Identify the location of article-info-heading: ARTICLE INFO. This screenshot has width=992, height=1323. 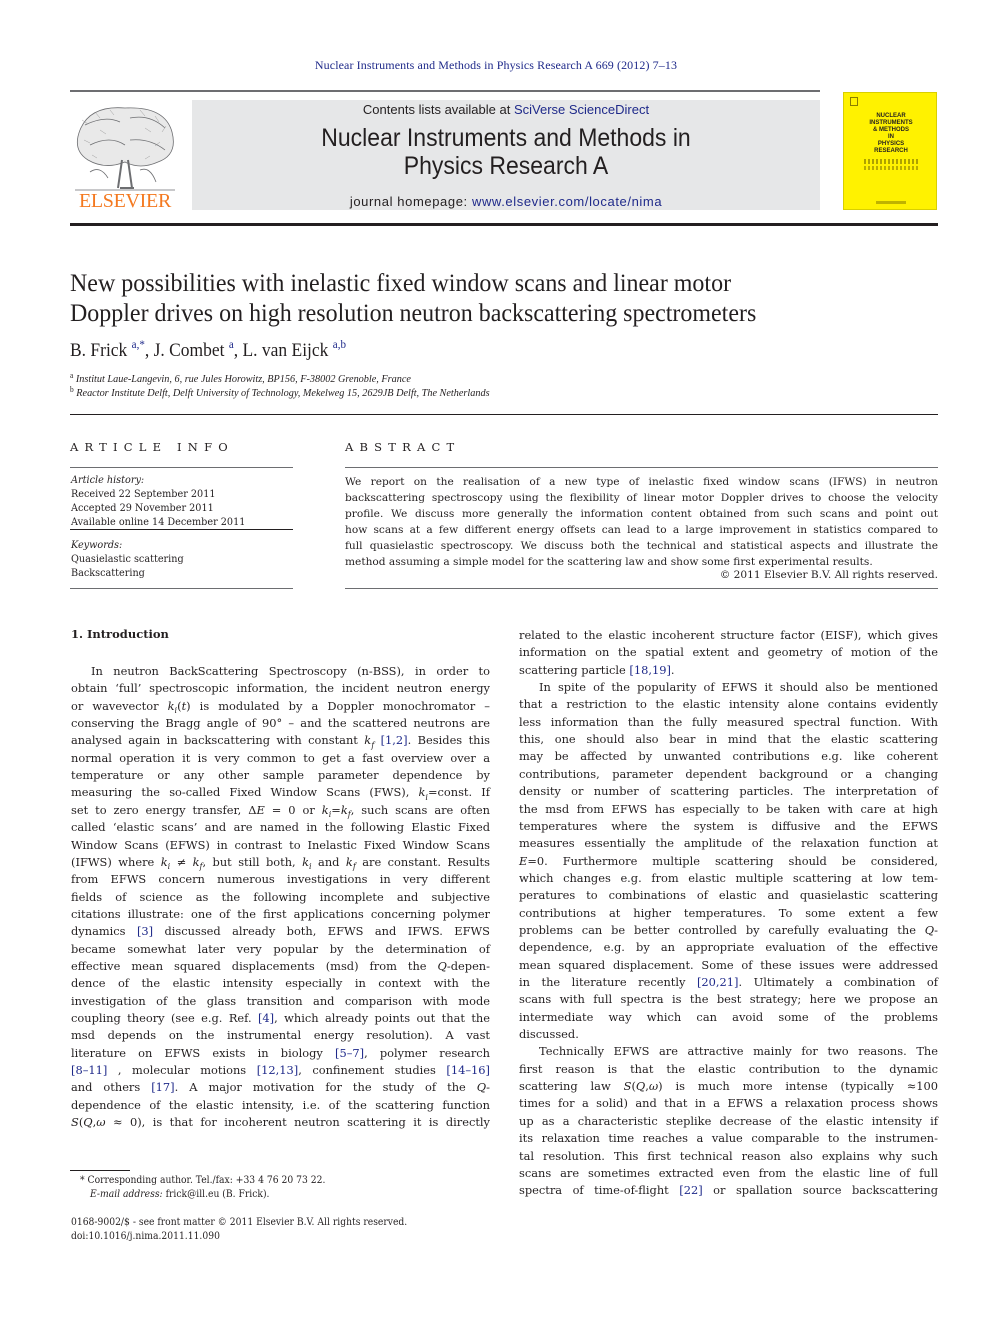
(152, 447).